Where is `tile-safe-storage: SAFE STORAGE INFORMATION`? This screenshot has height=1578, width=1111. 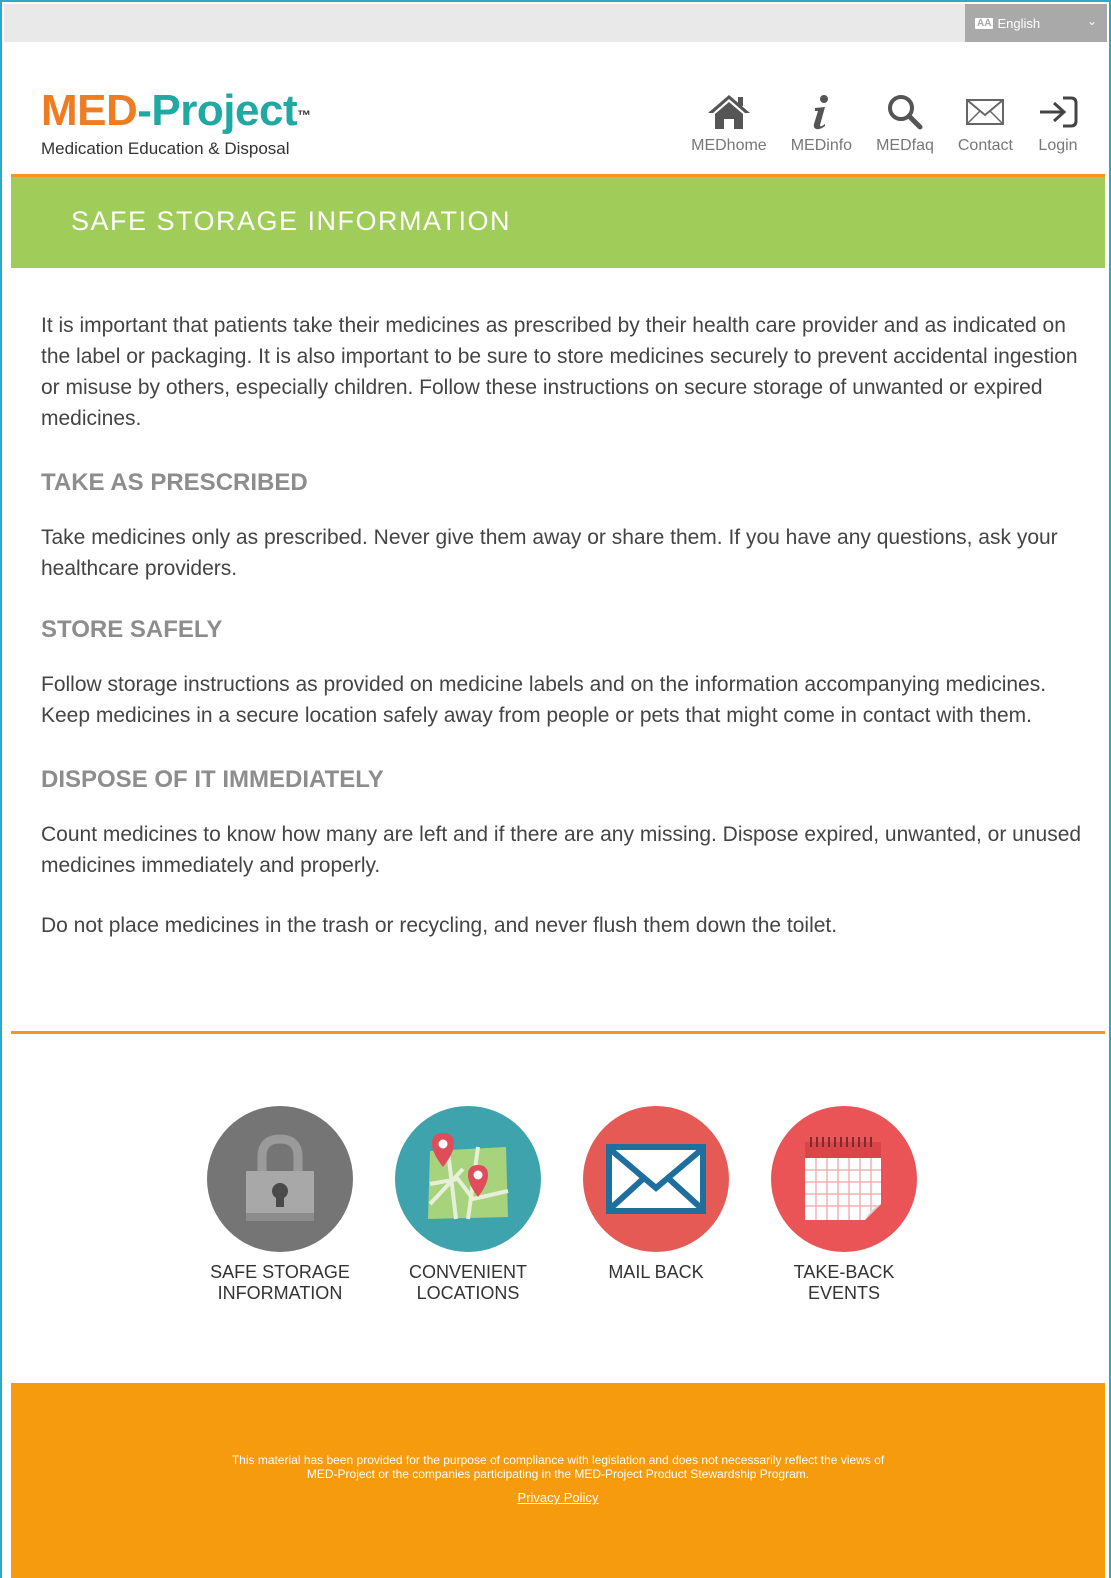 tile-safe-storage: SAFE STORAGE INFORMATION is located at coordinates (280, 1205).